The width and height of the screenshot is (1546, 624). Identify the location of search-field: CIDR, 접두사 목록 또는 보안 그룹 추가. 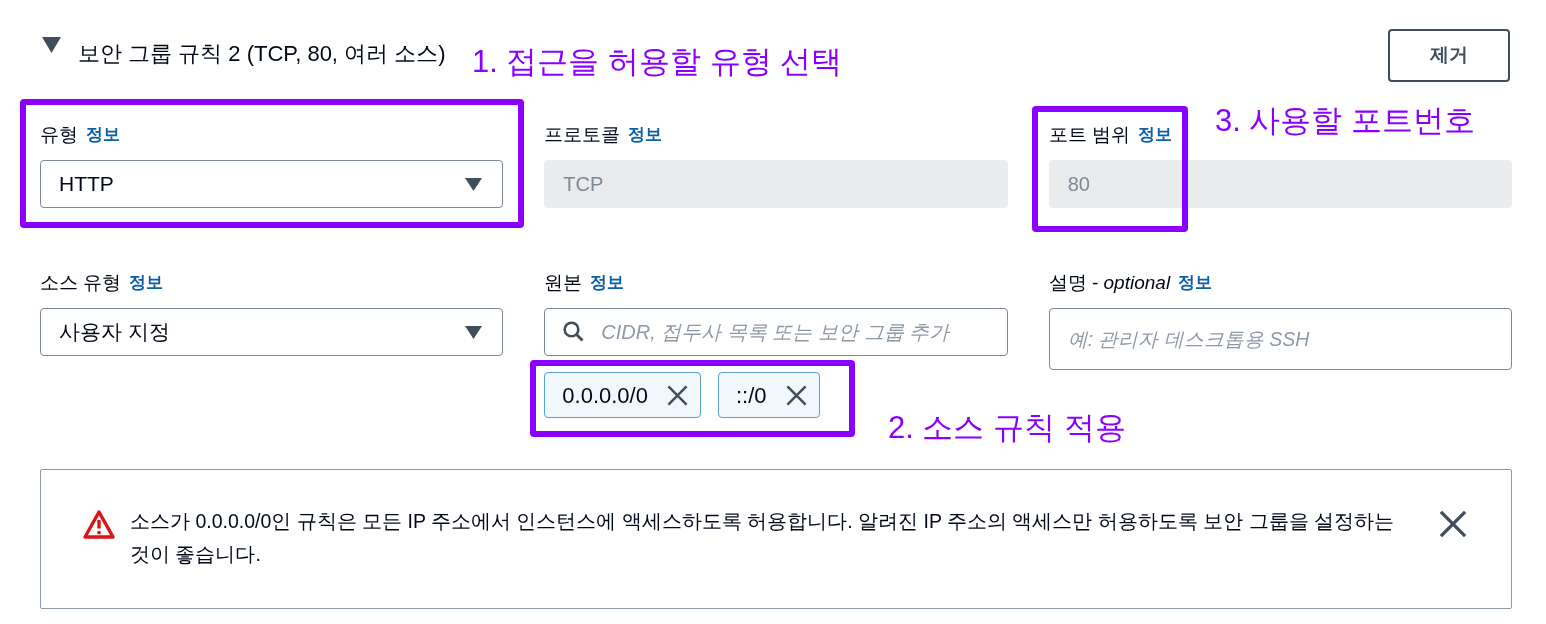
(776, 332).